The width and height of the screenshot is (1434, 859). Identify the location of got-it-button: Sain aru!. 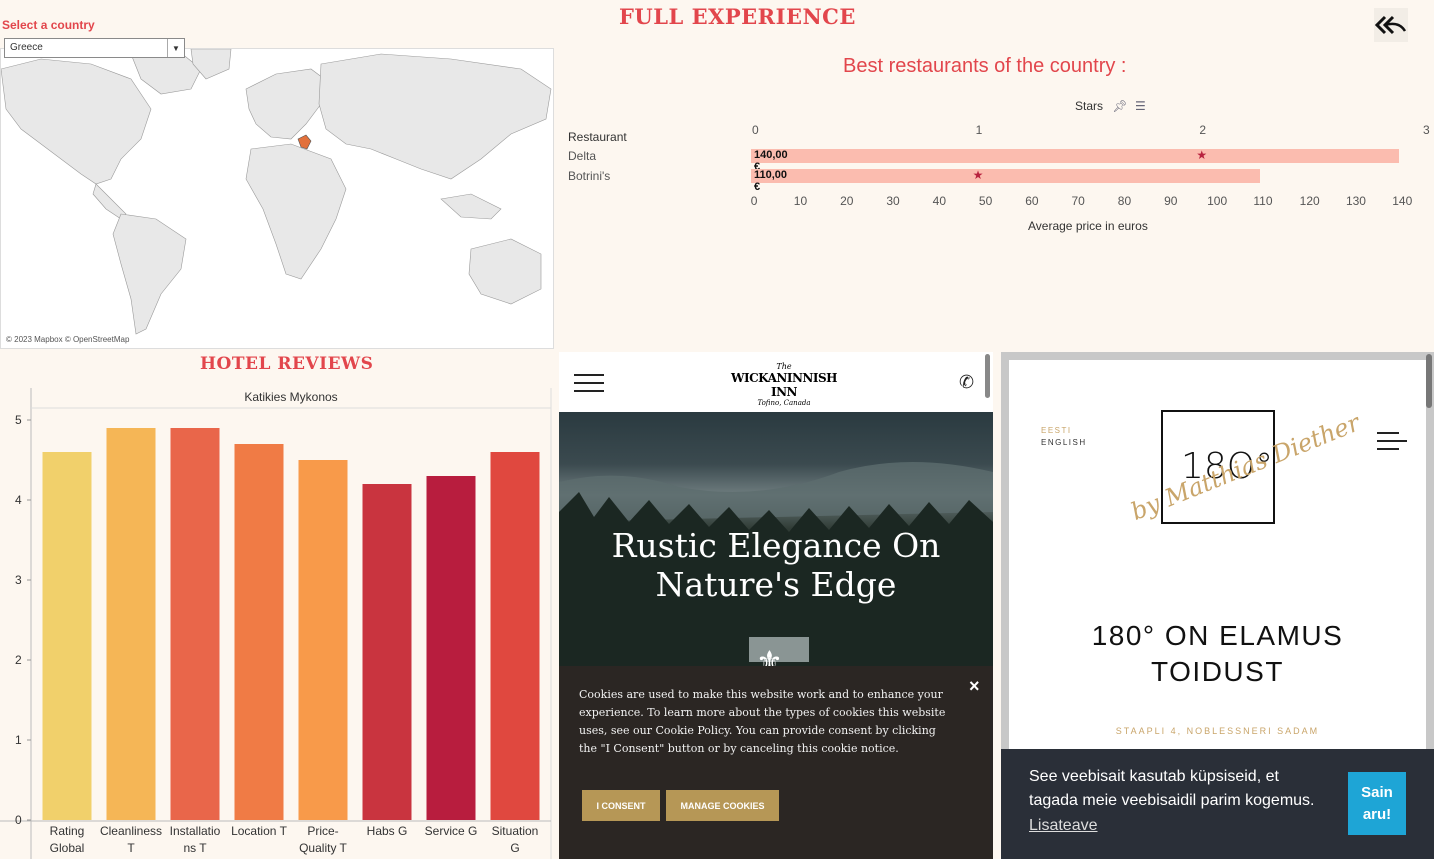
(1377, 803).